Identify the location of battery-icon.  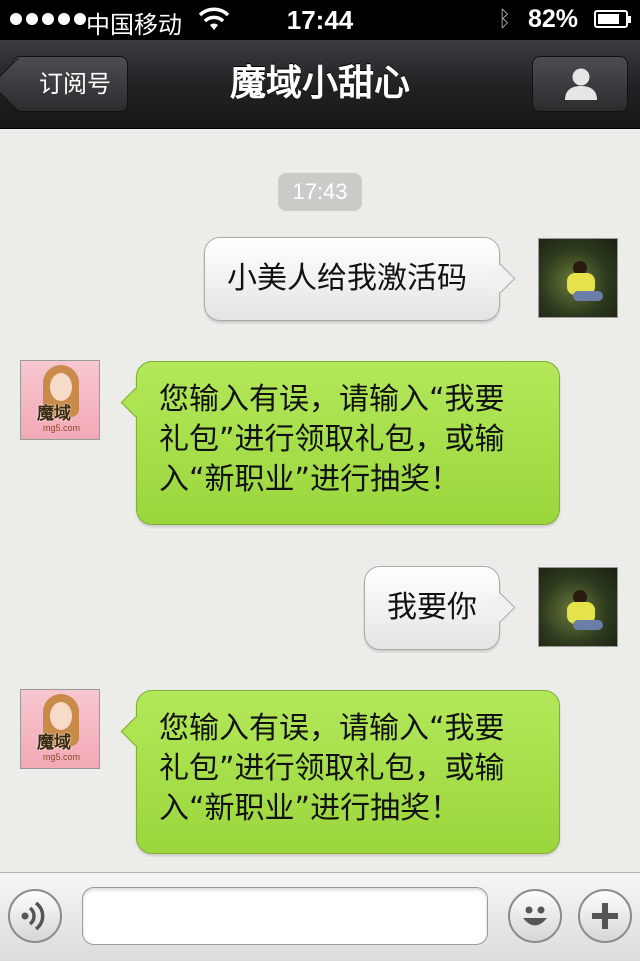
(612, 19).